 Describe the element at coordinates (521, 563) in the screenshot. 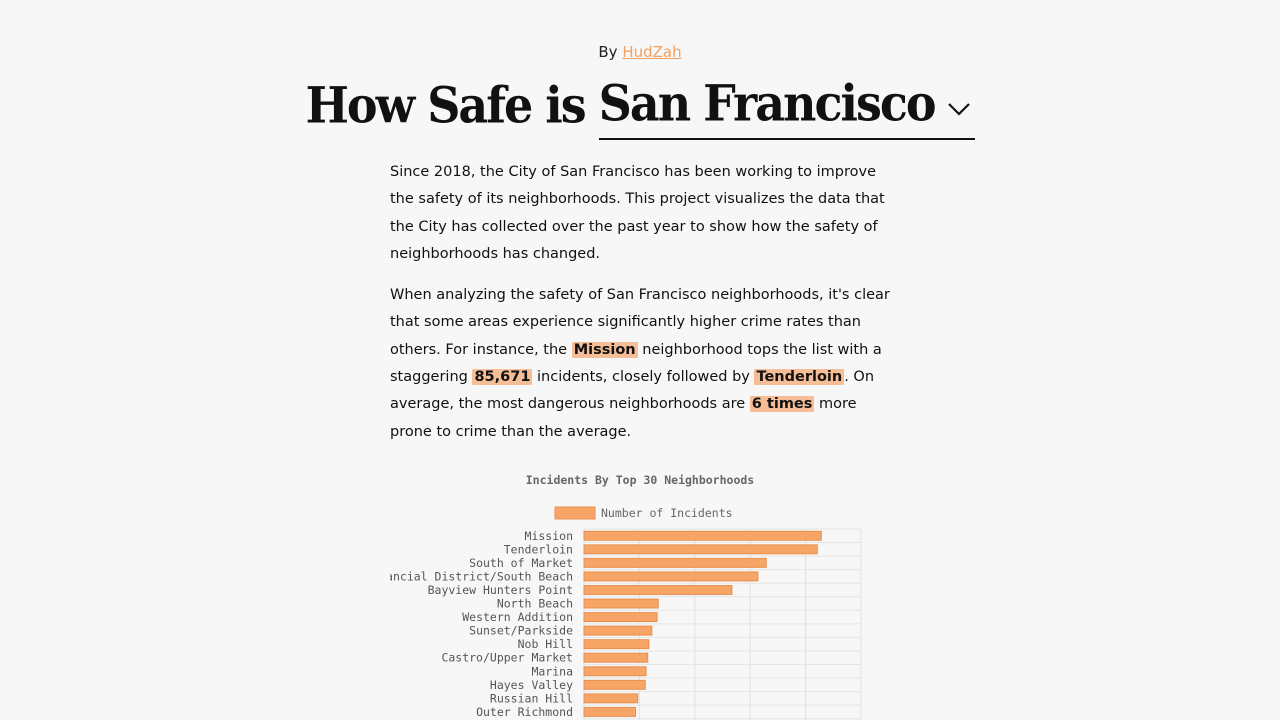

I see `y-tick-label: South of Market` at that location.